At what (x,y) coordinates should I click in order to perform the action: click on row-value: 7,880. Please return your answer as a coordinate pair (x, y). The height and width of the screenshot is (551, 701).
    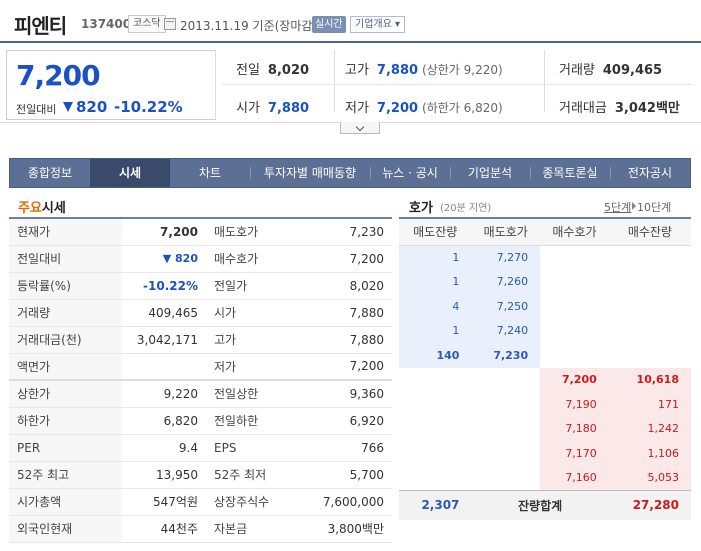
    Looking at the image, I should click on (348, 313).